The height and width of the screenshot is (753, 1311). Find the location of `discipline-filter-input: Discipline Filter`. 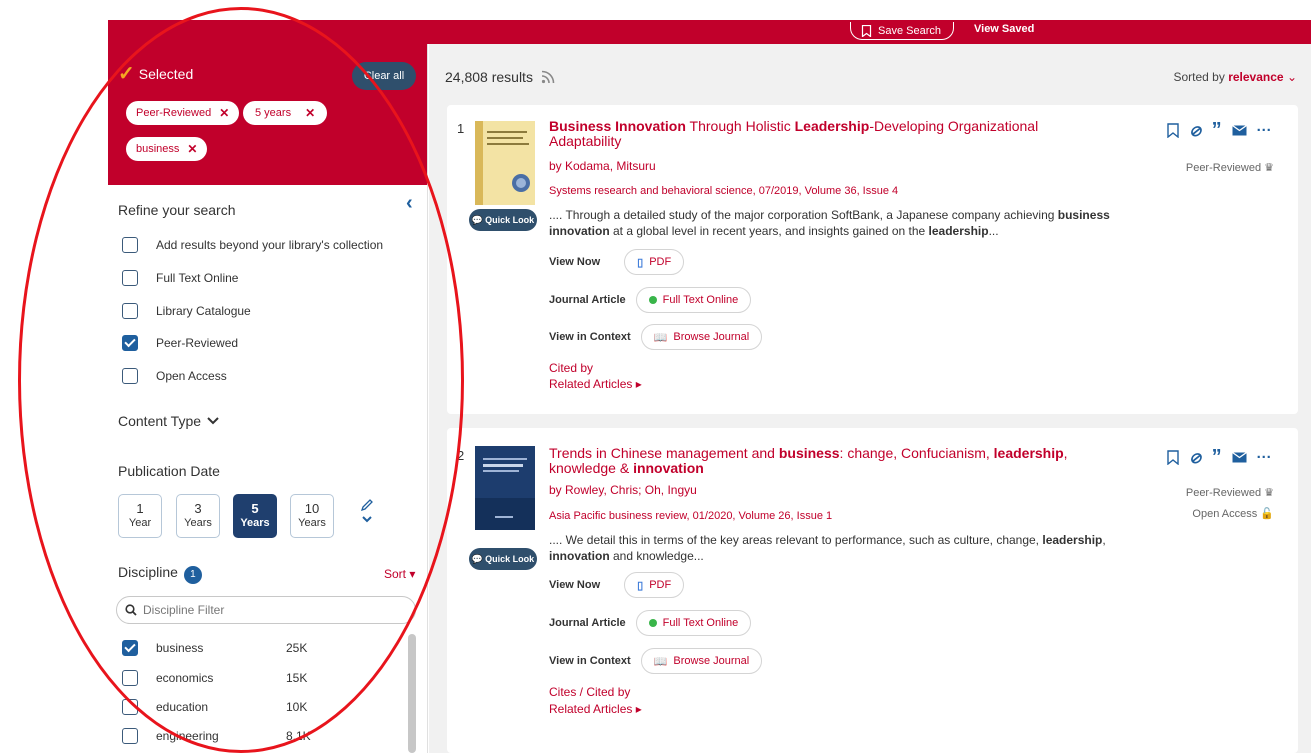

discipline-filter-input: Discipline Filter is located at coordinates (266, 610).